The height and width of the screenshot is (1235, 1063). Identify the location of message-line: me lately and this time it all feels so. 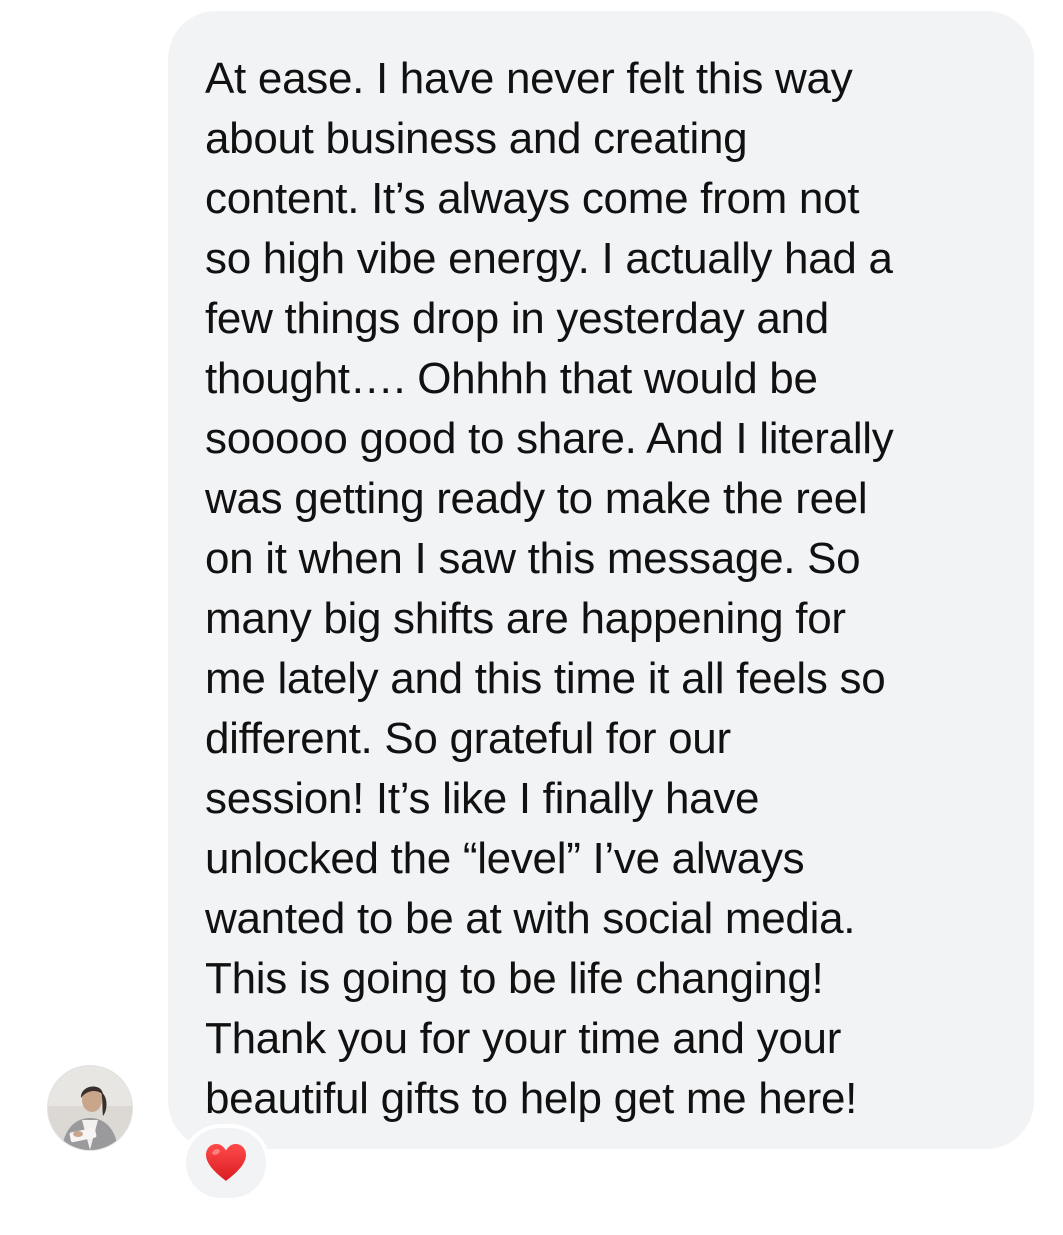
(545, 678).